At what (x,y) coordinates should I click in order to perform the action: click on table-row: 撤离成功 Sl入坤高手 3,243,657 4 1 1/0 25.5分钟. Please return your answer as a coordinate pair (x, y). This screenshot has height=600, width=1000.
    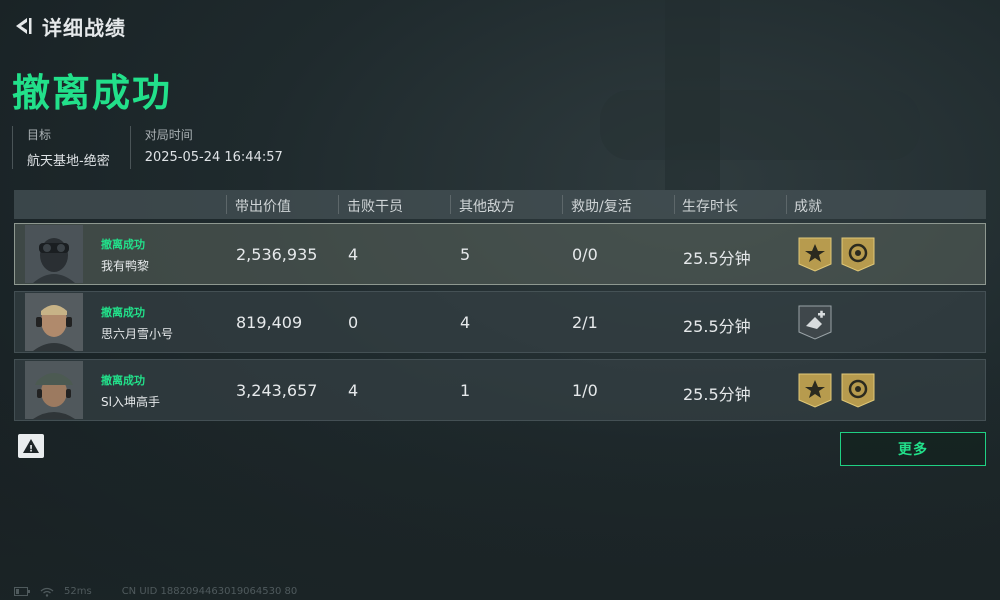
    Looking at the image, I should click on (500, 390).